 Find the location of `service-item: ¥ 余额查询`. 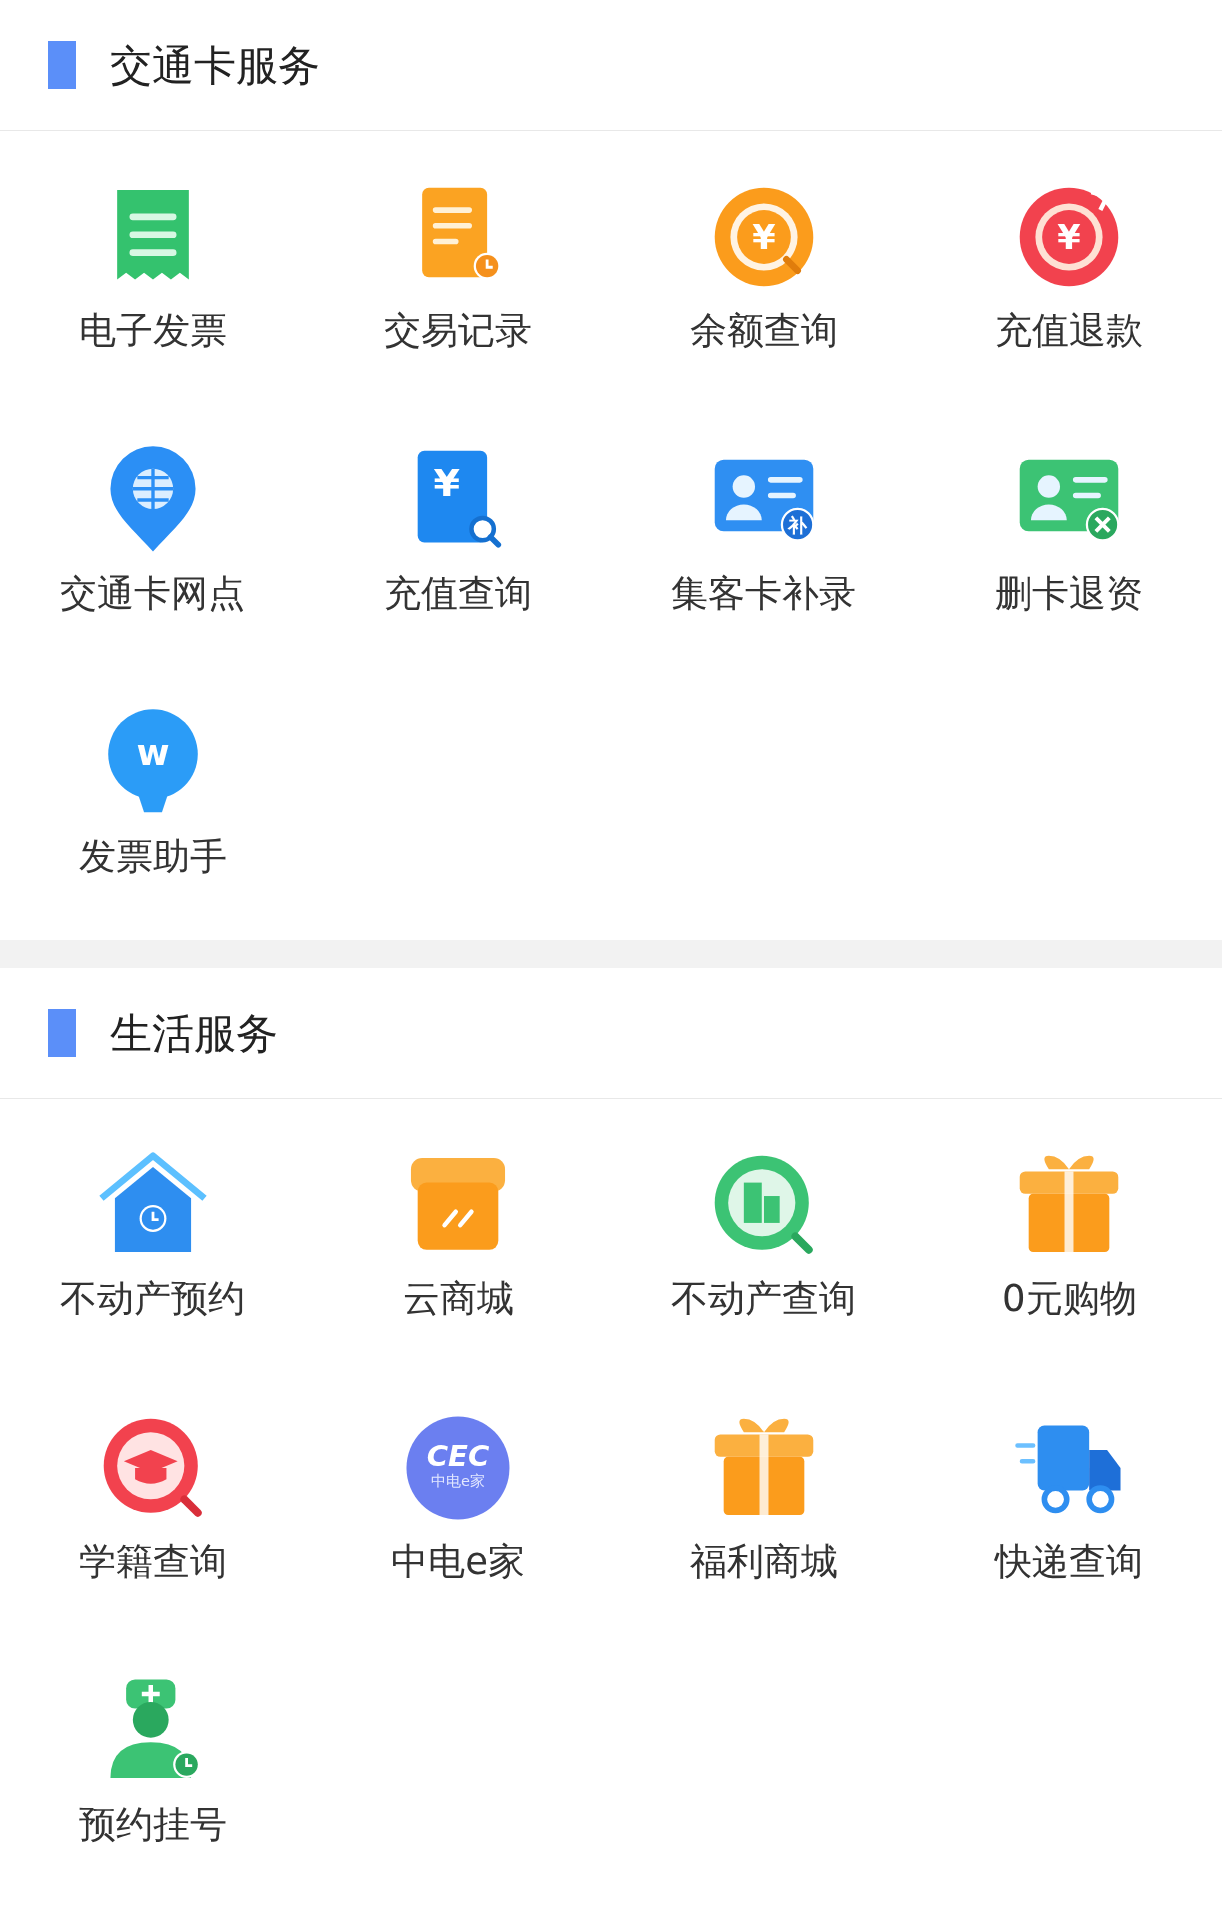

service-item: ¥ 余额查询 is located at coordinates (764, 262).